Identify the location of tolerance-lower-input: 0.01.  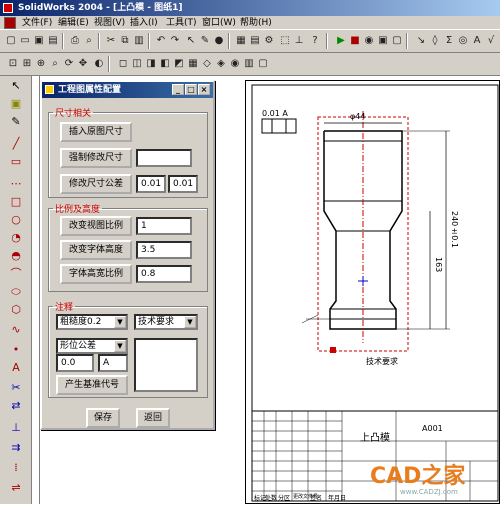
(183, 184).